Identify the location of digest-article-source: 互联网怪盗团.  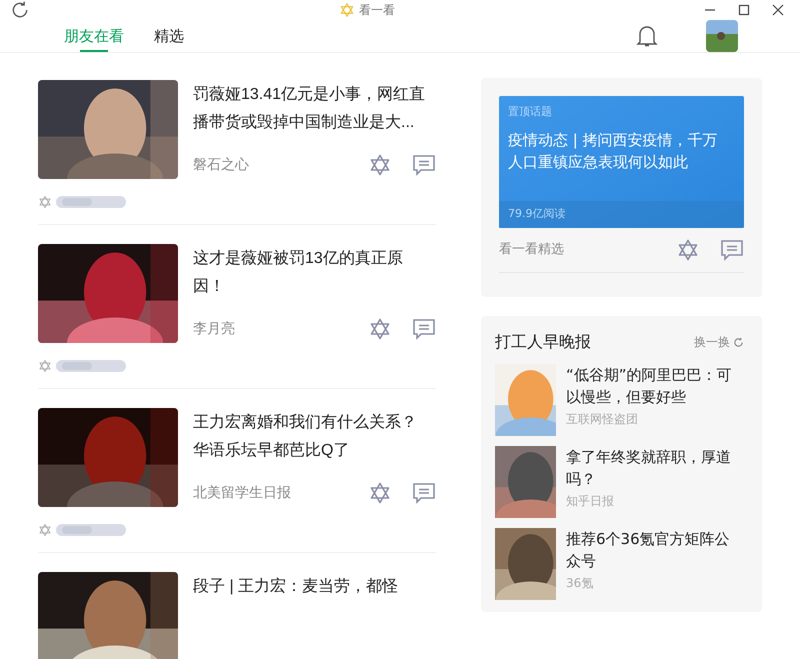
(602, 419).